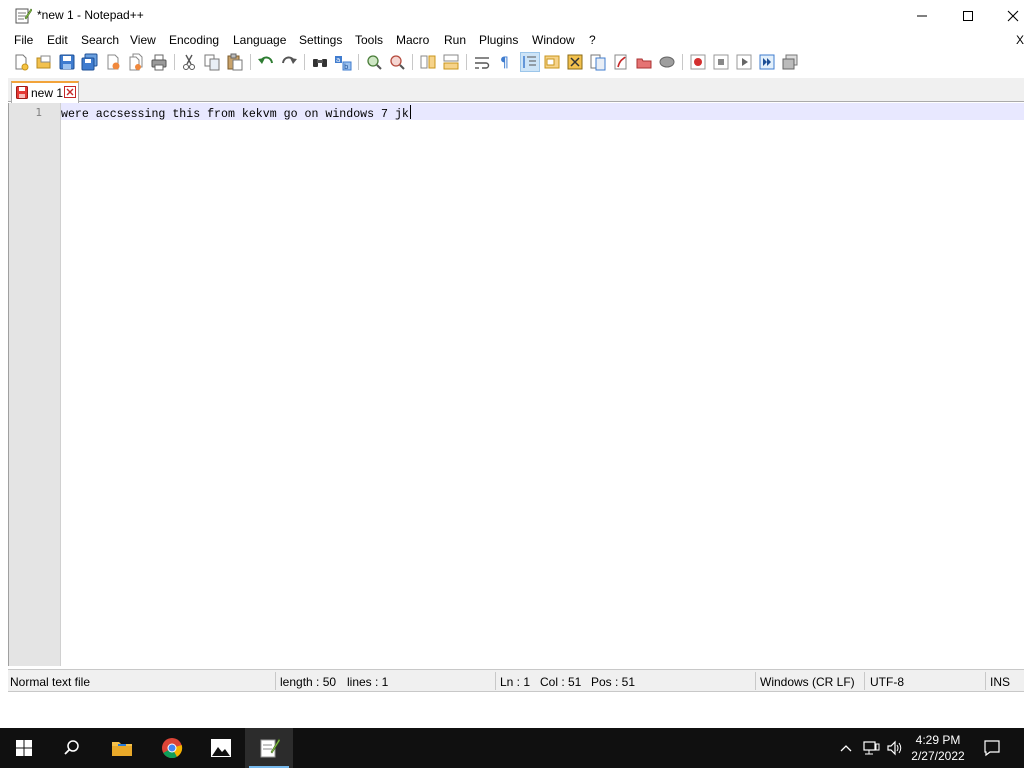 The image size is (1024, 768). I want to click on close-file-icon, so click(113, 62).